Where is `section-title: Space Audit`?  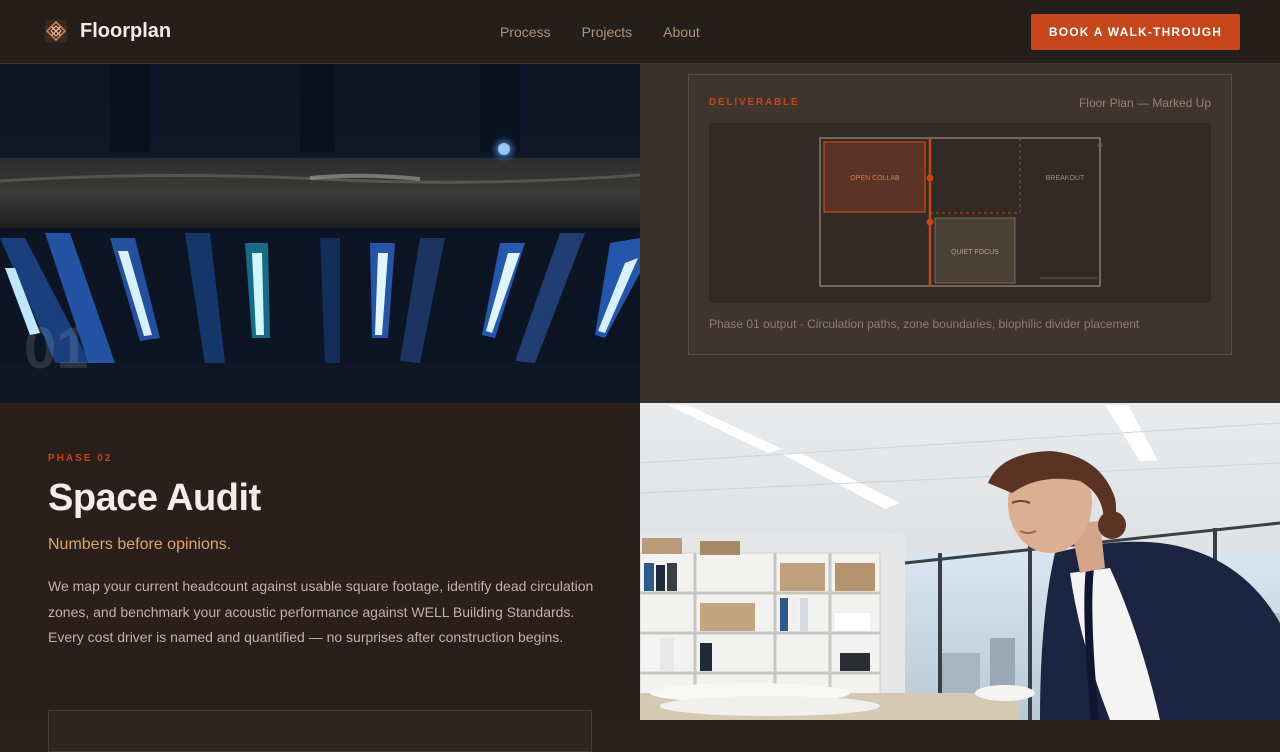
section-title: Space Audit is located at coordinates (154, 498).